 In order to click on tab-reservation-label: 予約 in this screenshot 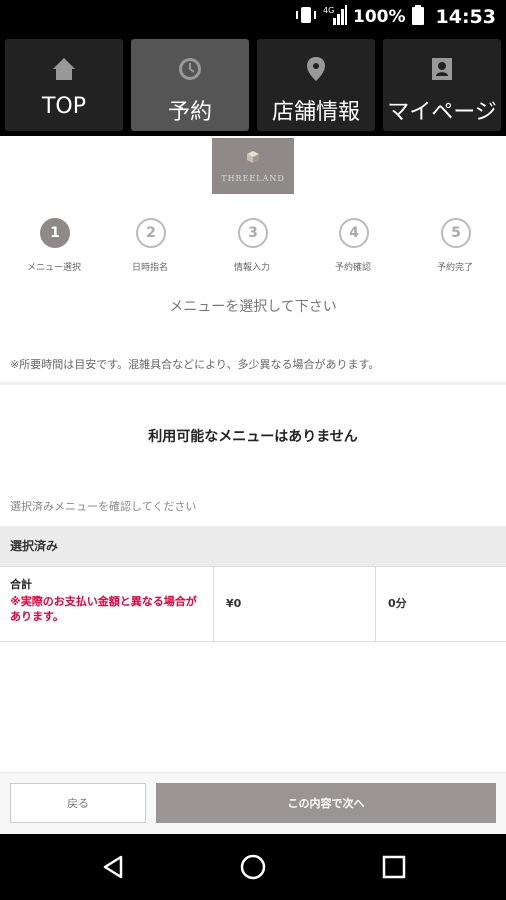, I will do `click(189, 112)`.